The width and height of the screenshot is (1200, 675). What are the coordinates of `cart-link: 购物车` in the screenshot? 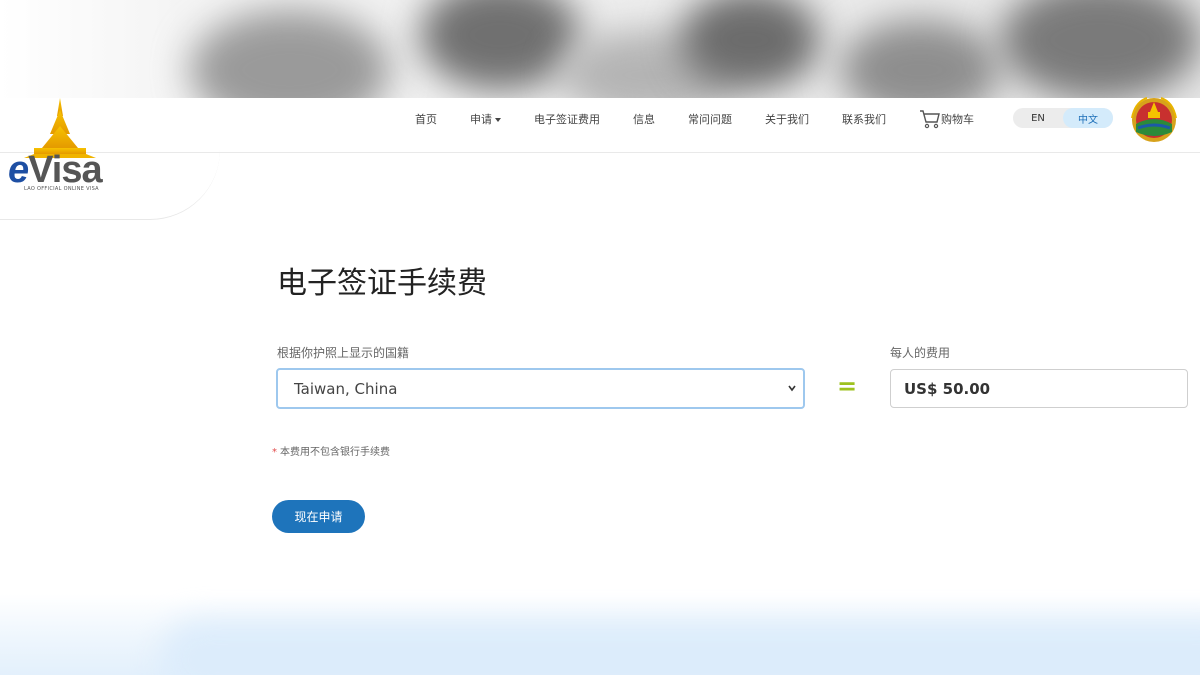 It's located at (946, 119).